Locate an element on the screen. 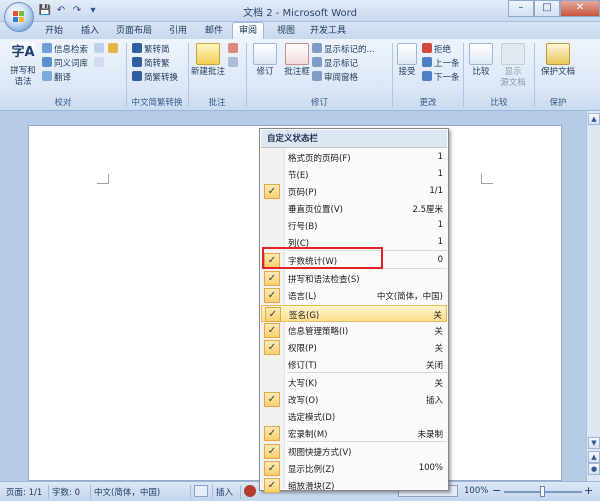 This screenshot has width=600, height=501. compare-label: 比较 is located at coordinates (481, 72).